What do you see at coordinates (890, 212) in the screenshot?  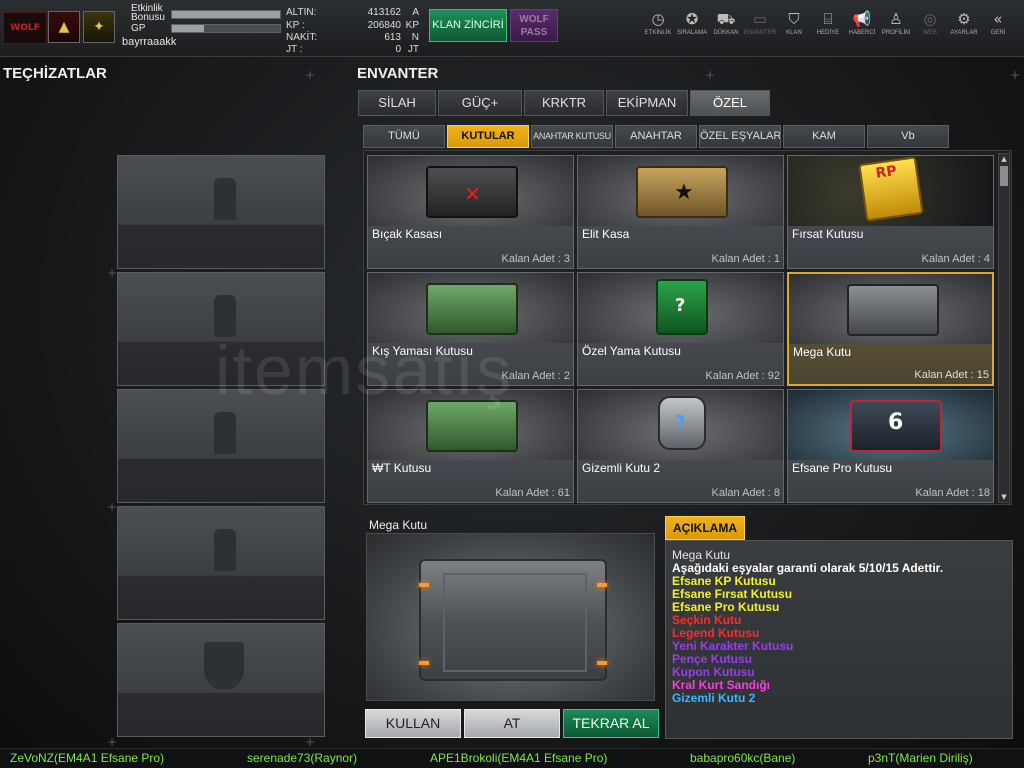 I see `item-firsat-kutusu: RP Fırsat Kutusu Kalan Adet : 4` at bounding box center [890, 212].